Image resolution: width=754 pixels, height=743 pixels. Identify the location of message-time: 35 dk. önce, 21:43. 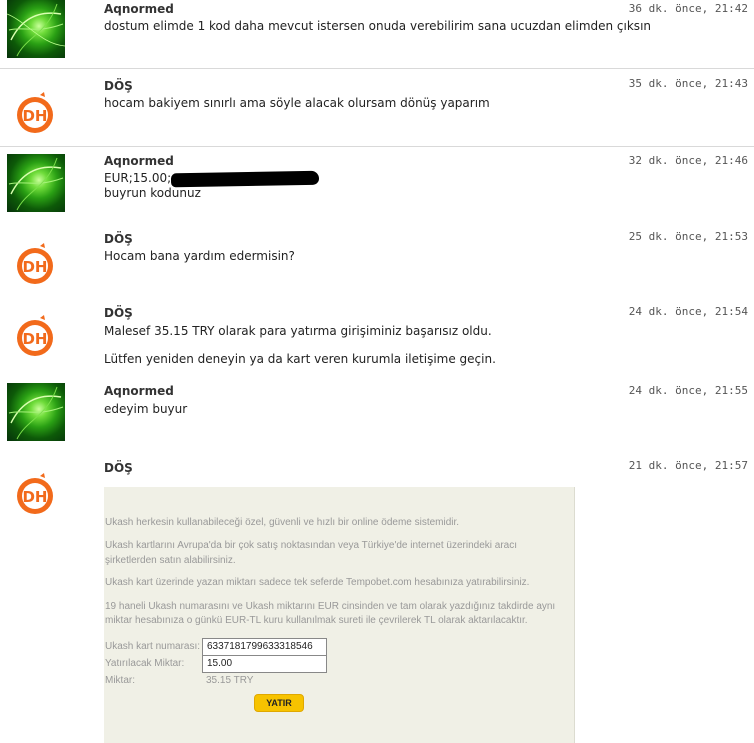
(688, 83).